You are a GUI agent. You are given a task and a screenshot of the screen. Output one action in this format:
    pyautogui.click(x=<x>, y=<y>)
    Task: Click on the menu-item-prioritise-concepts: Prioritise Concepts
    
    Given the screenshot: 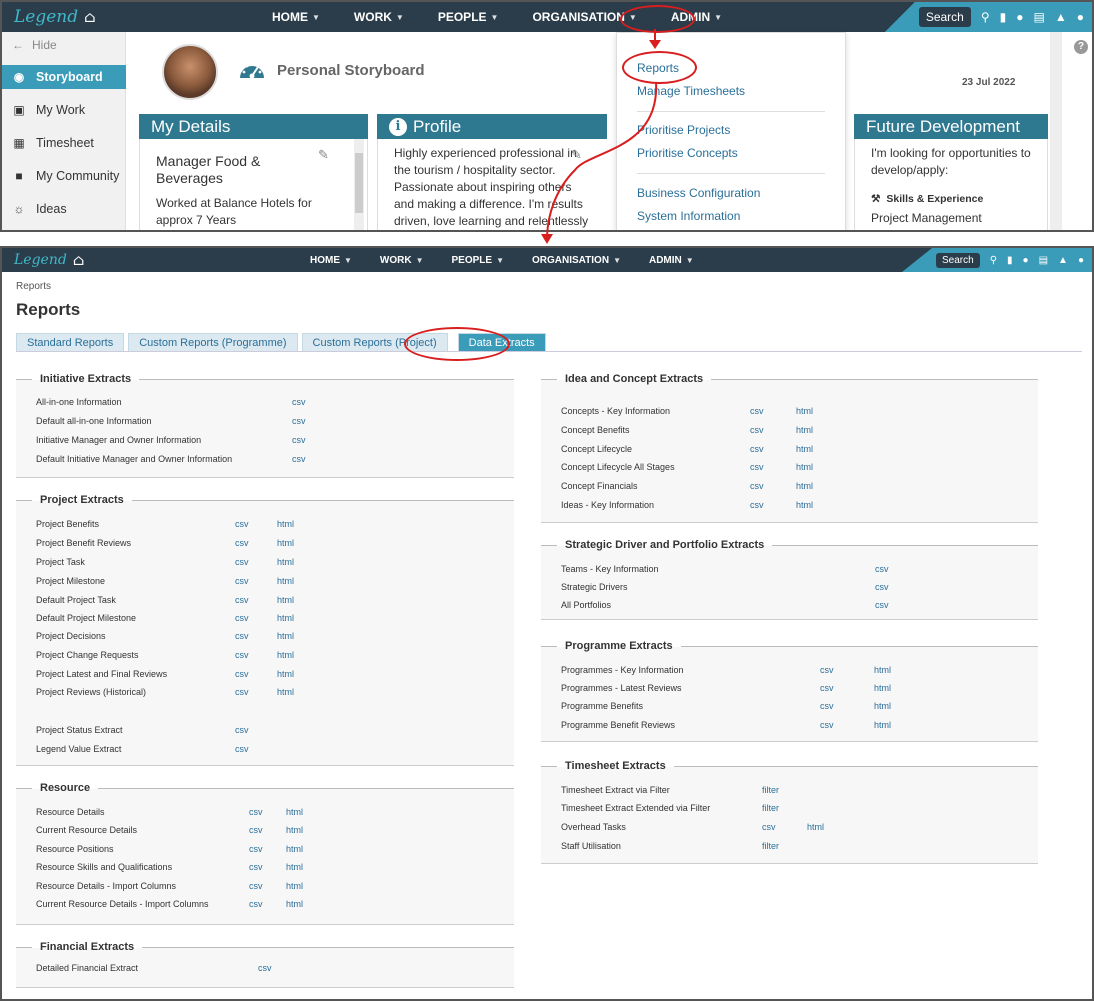 What is the action you would take?
    pyautogui.click(x=687, y=153)
    